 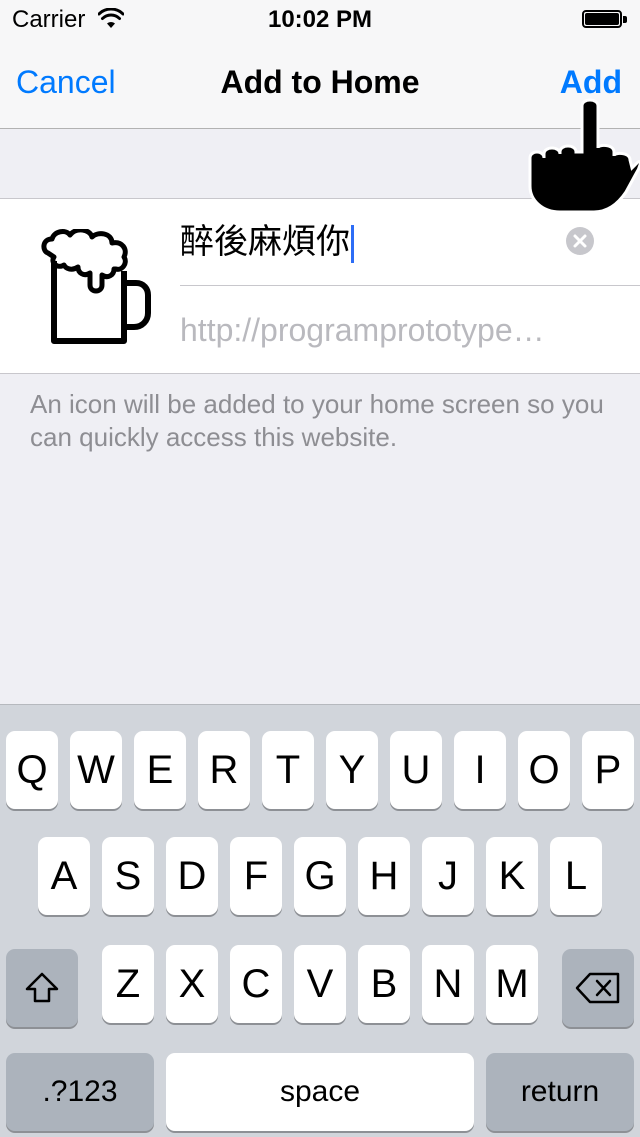 I want to click on shift-key, so click(x=42, y=988).